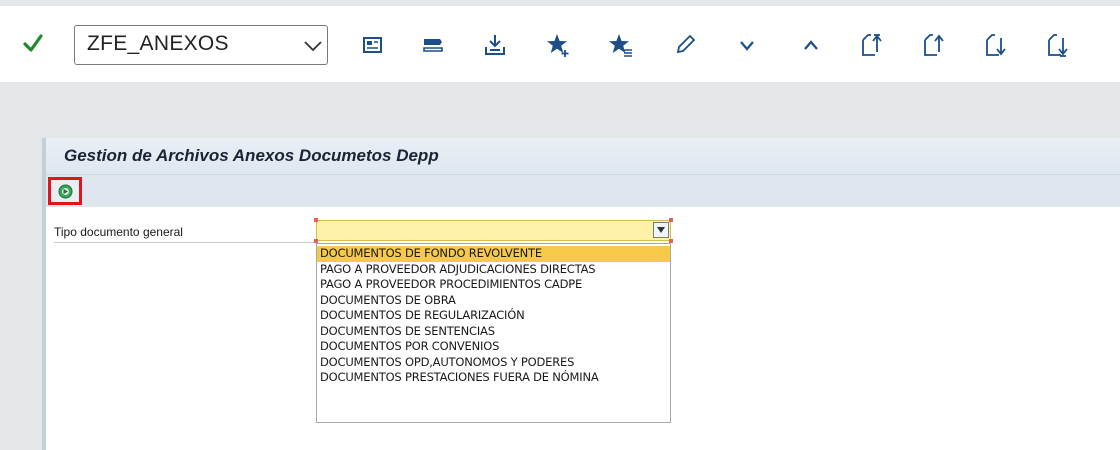  I want to click on command-field: ZFE_ANEXOS, so click(201, 45).